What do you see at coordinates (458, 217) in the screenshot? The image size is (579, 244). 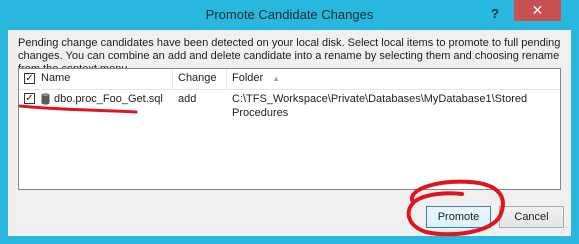 I see `promote-button: Promote` at bounding box center [458, 217].